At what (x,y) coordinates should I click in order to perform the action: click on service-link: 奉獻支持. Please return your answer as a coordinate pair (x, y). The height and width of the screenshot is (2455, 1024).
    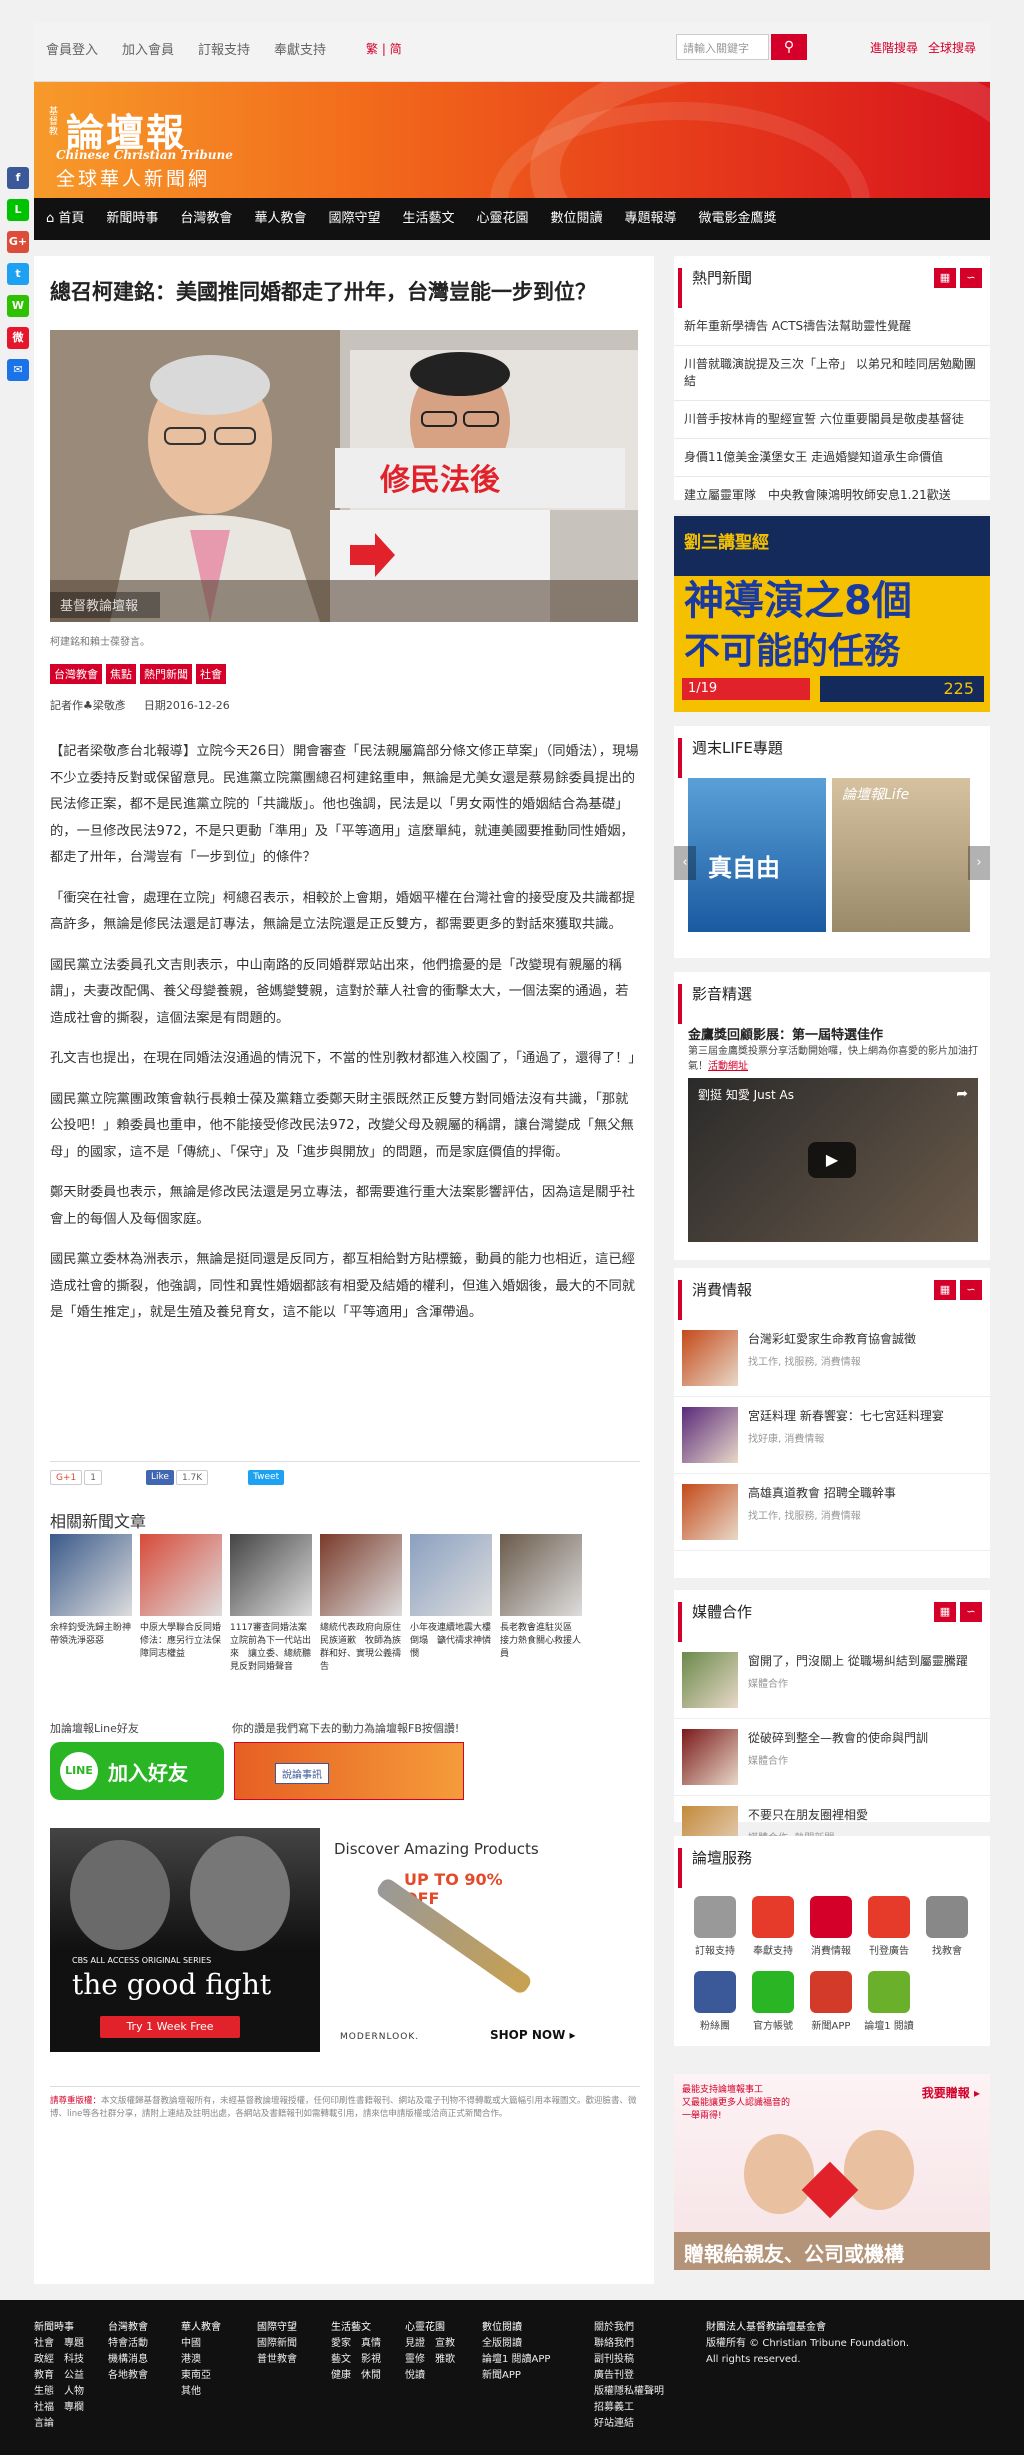
    Looking at the image, I should click on (773, 1926).